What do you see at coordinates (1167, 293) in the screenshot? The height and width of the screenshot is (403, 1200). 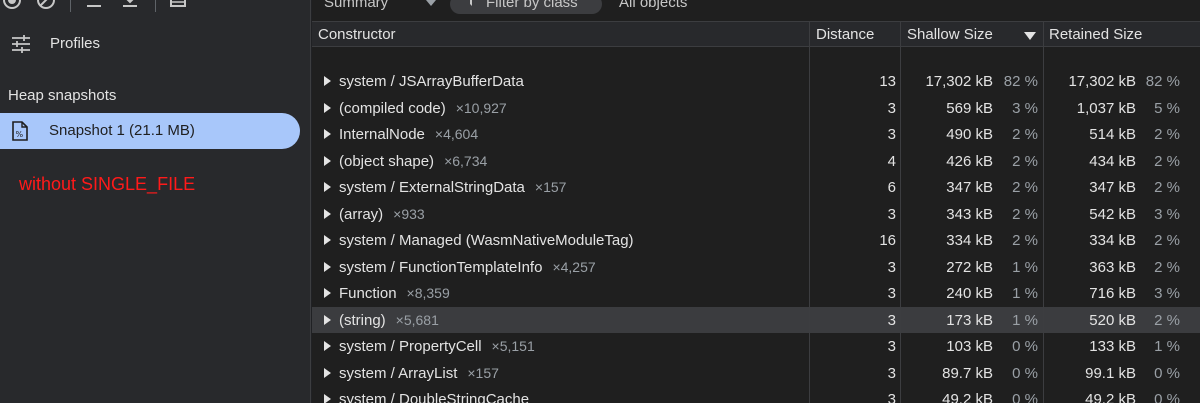 I see `row-retained-percent: 3 %` at bounding box center [1167, 293].